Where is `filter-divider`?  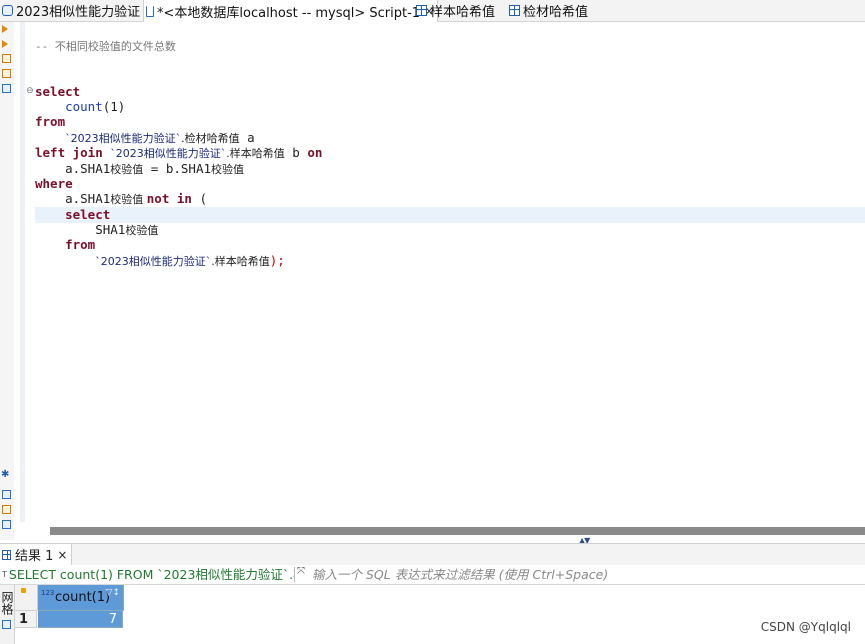 filter-divider is located at coordinates (294, 574).